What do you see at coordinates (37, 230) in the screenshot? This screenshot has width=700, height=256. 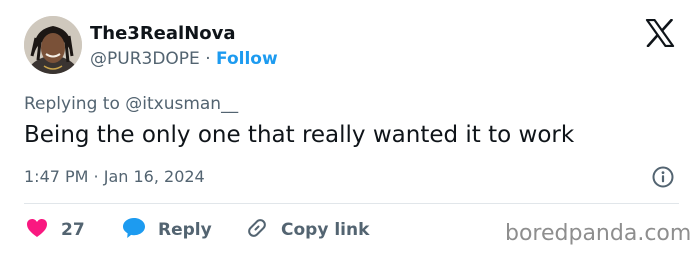 I see `heart-icon` at bounding box center [37, 230].